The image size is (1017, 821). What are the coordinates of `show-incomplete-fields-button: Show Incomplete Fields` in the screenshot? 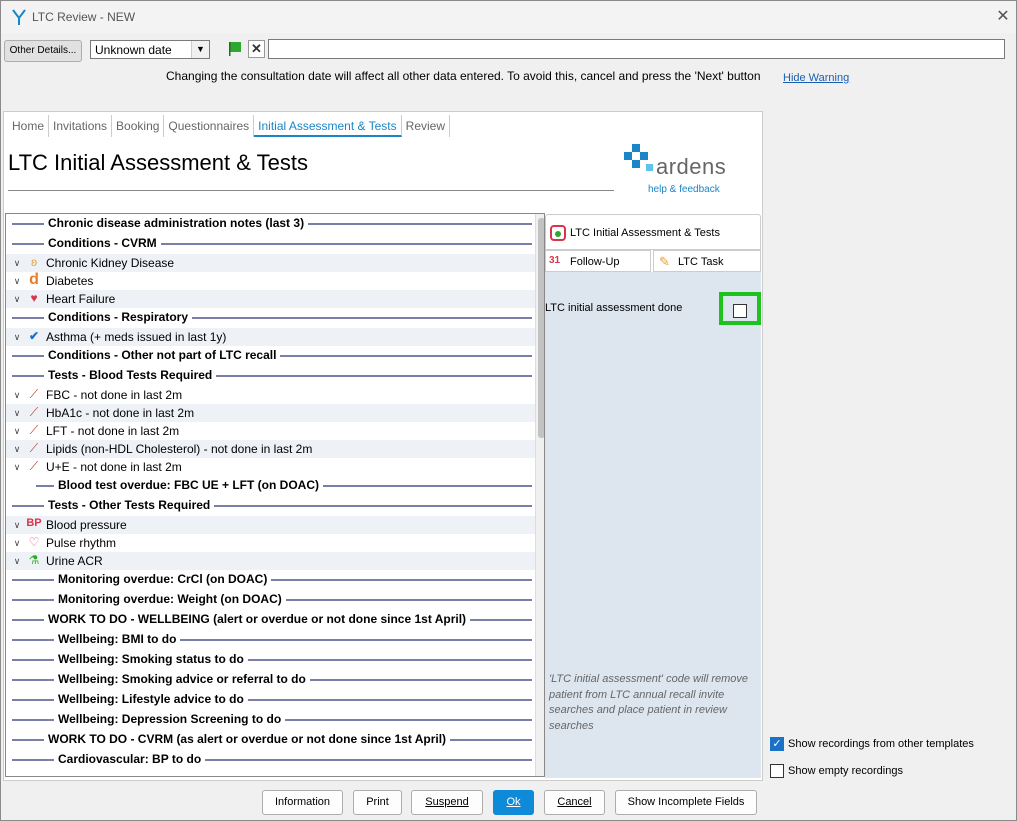 It's located at (686, 802).